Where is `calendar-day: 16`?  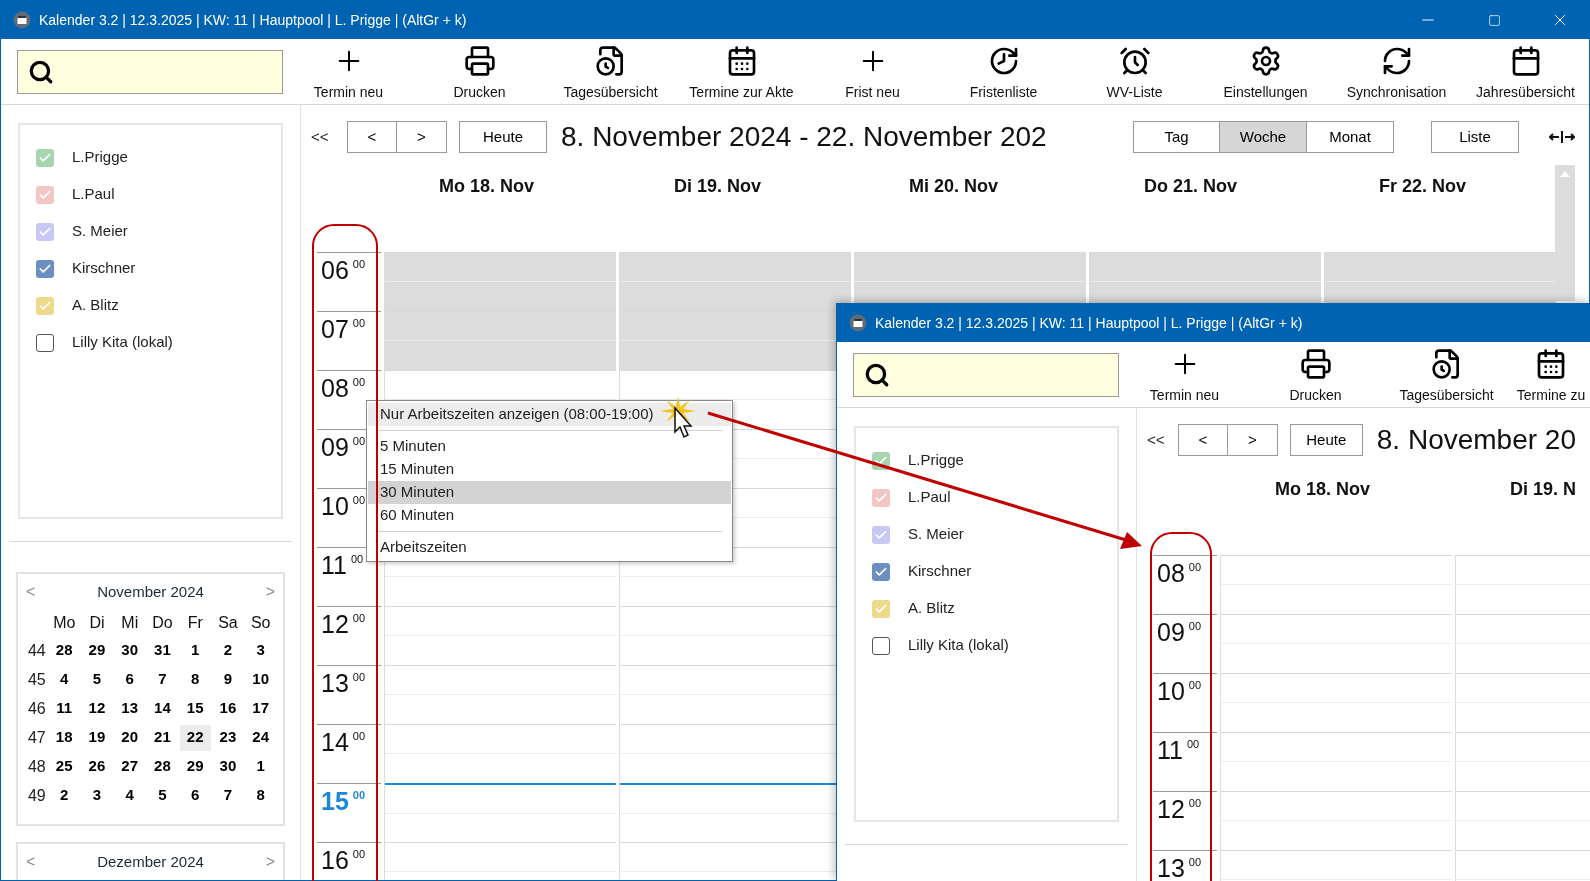 calendar-day: 16 is located at coordinates (228, 708).